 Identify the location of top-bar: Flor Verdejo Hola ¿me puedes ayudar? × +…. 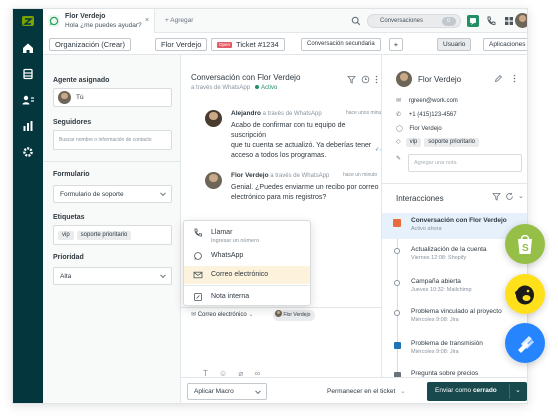
(285, 21).